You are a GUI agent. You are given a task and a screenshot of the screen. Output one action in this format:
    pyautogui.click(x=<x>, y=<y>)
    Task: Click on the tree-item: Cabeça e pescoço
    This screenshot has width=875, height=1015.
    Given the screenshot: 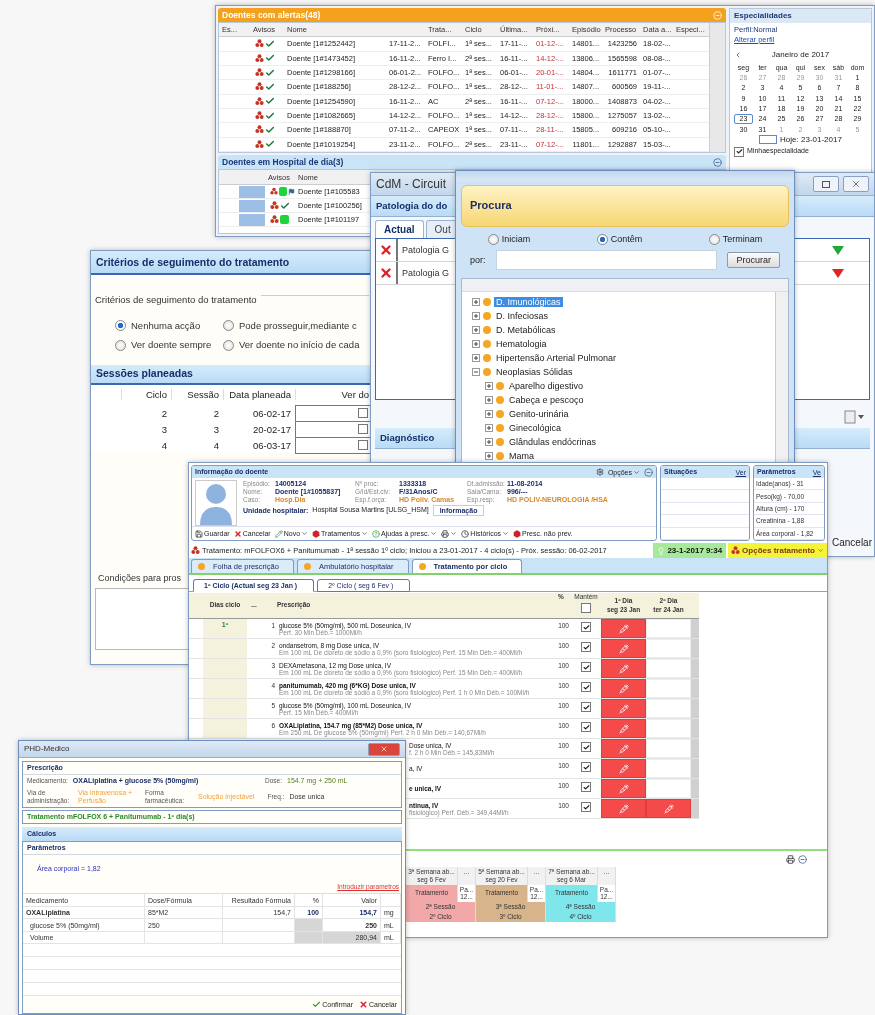 What is the action you would take?
    pyautogui.click(x=546, y=400)
    